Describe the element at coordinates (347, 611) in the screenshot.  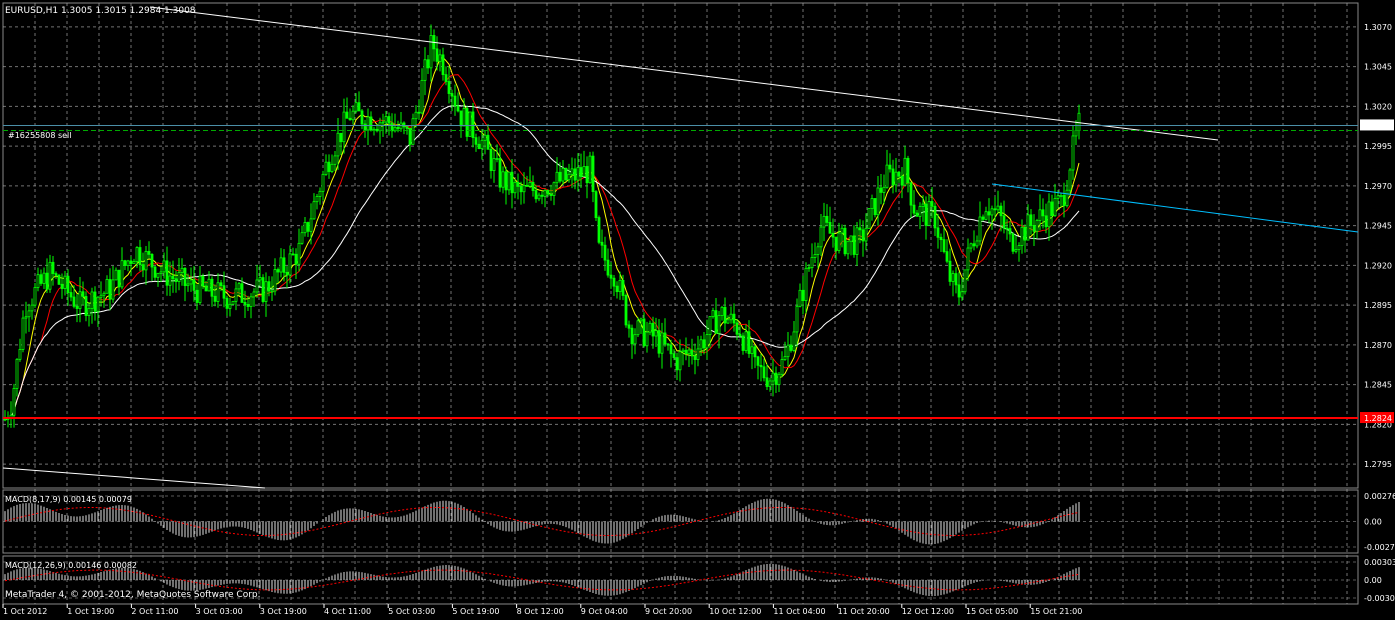
I see `time-tick-label: 4 Oct 11:00` at that location.